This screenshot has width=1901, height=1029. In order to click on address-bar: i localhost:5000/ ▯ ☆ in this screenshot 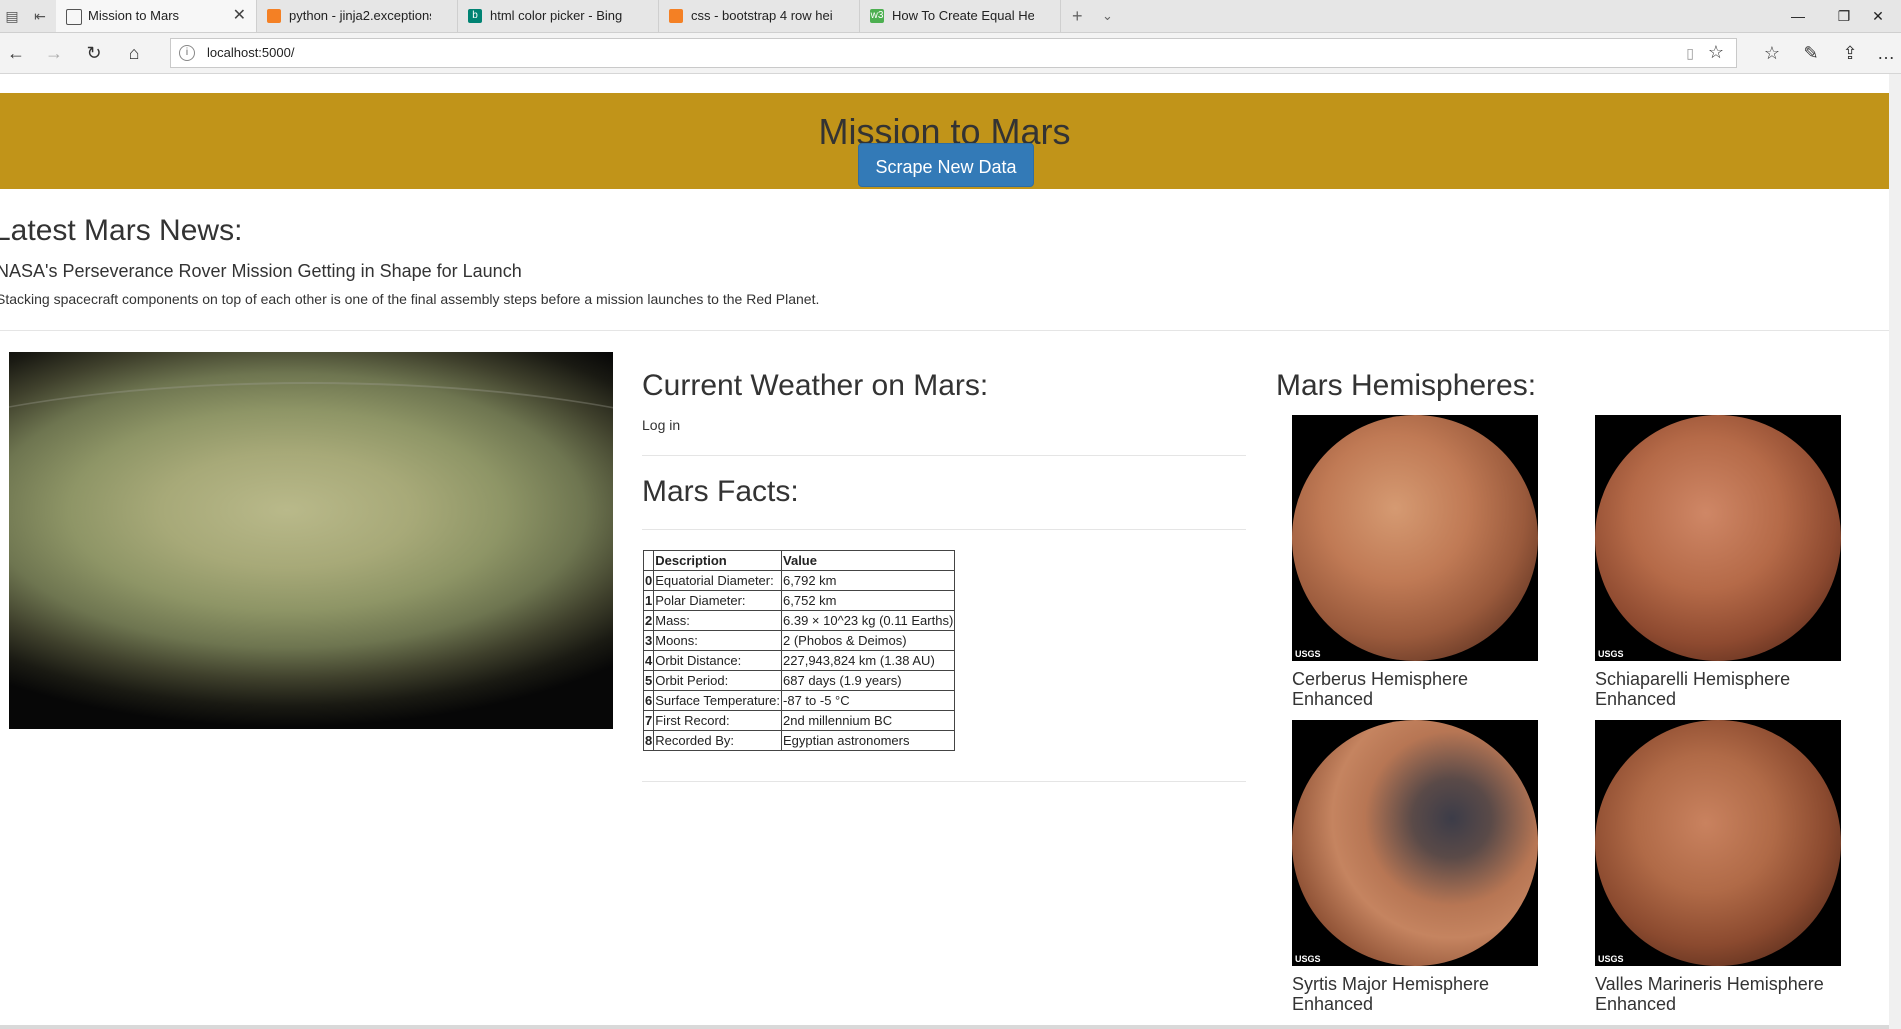, I will do `click(953, 53)`.